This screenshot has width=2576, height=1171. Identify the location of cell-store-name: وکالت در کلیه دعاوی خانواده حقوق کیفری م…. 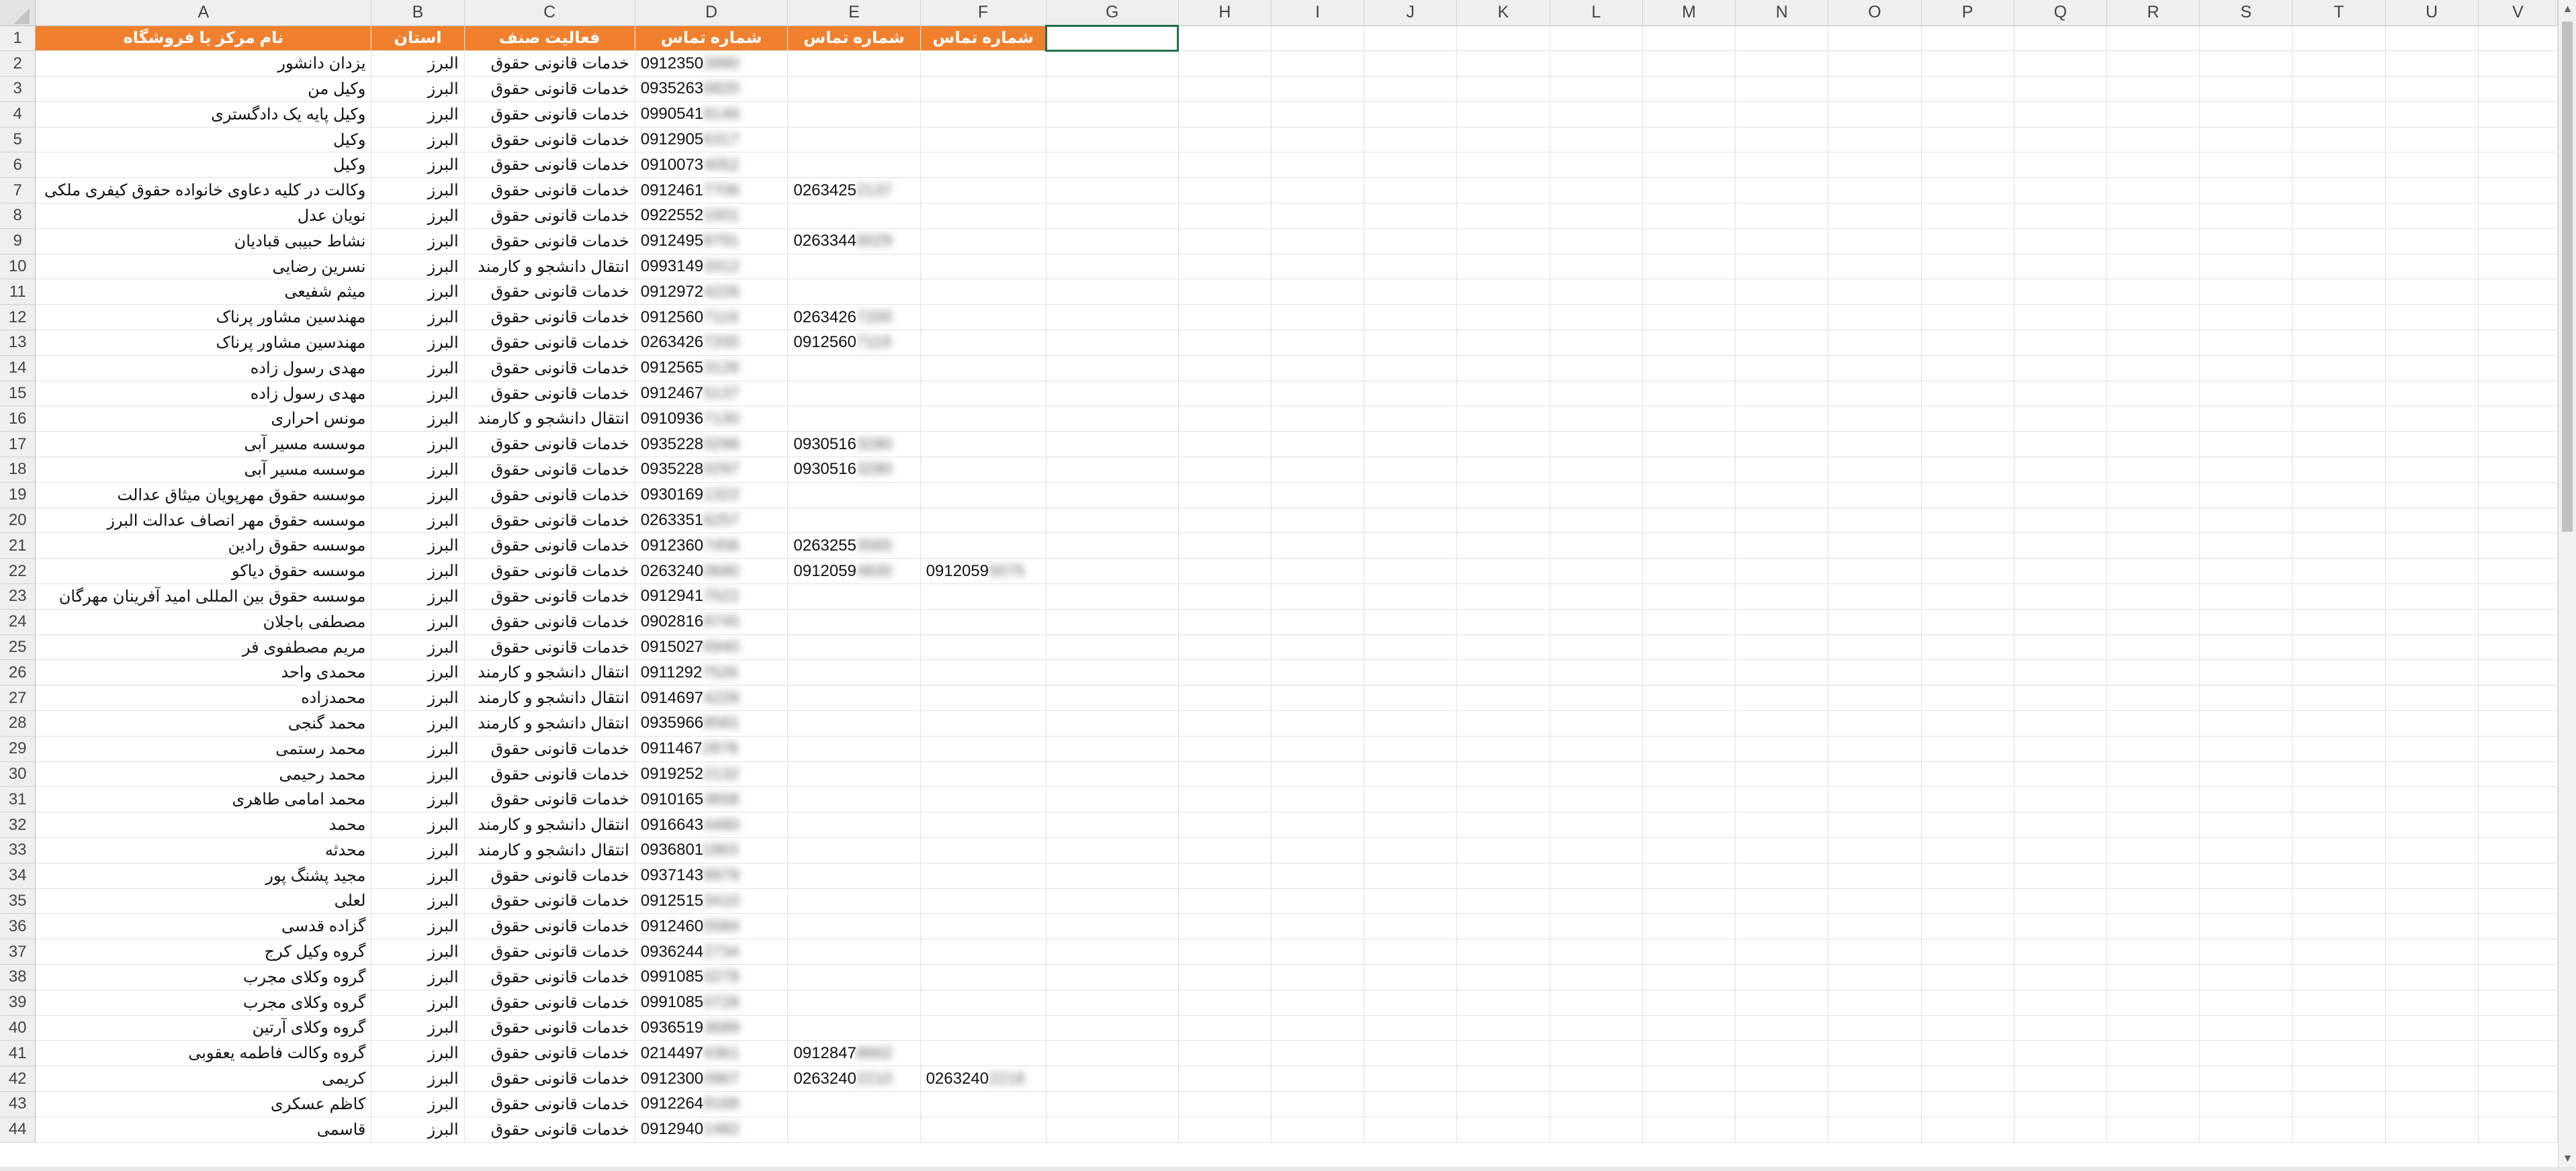
(203, 190).